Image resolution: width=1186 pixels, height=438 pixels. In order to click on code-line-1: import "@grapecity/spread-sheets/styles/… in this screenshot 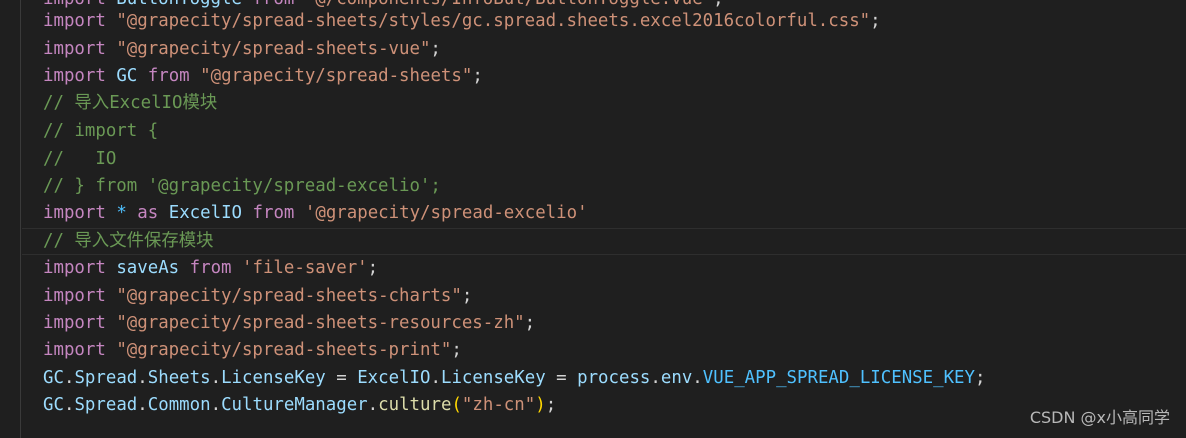, I will do `click(462, 21)`.